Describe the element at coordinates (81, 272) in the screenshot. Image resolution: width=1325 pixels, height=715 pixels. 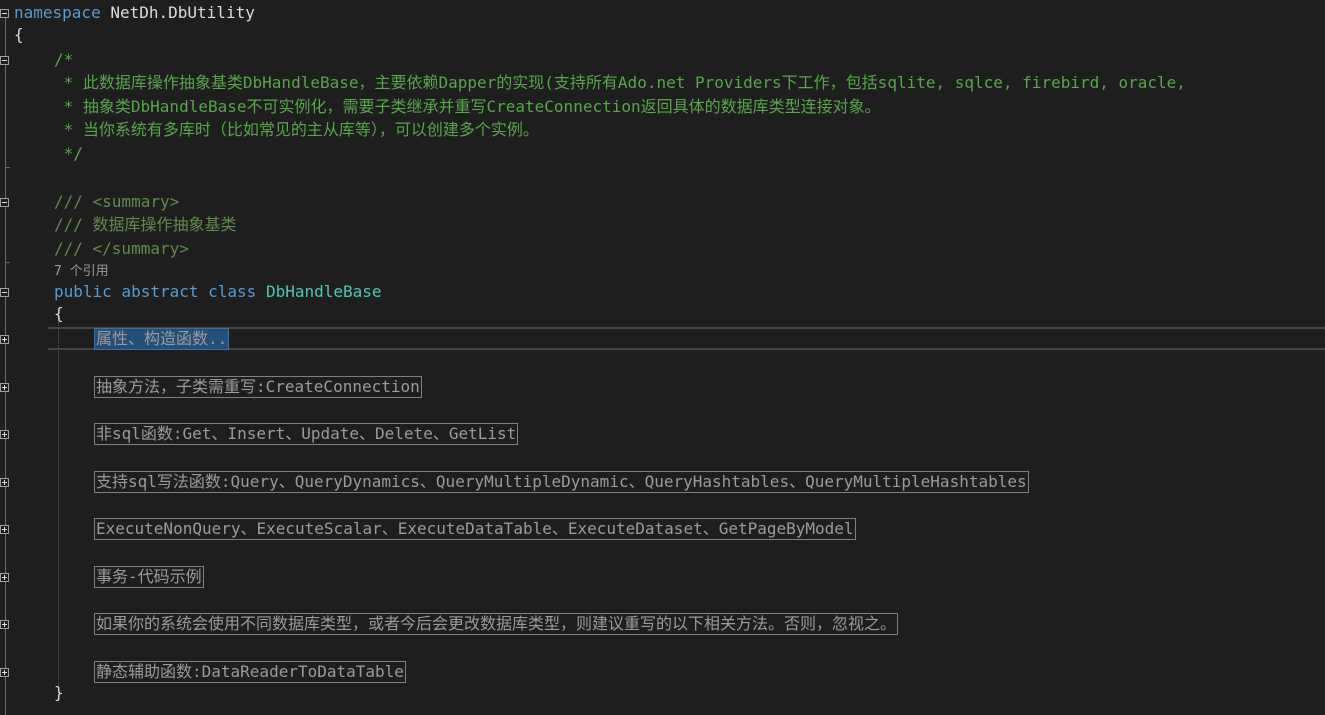
I see `codelens-references-link: 7 个引用` at that location.